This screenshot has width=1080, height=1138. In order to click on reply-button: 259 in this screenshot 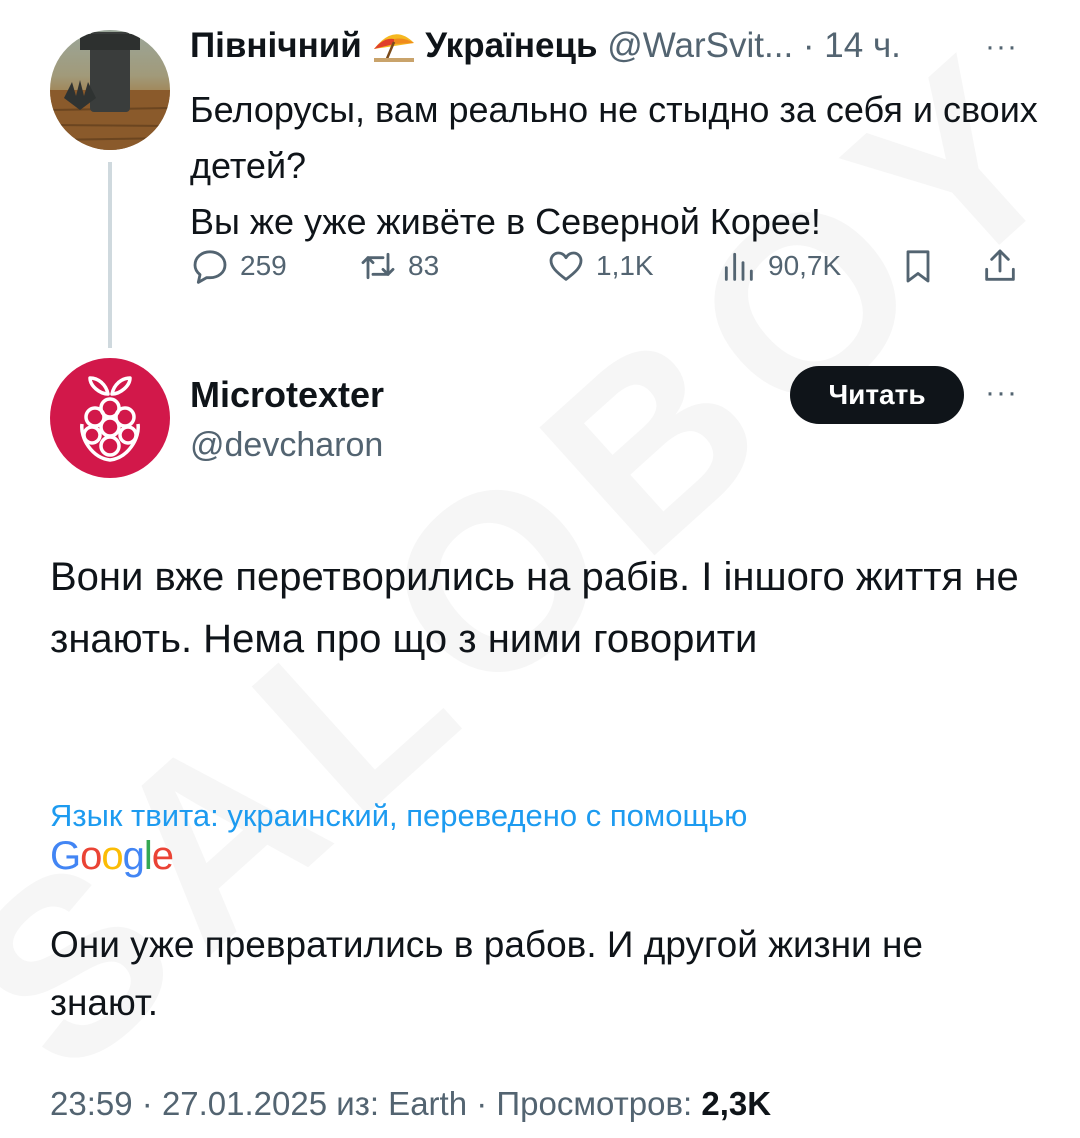, I will do `click(238, 266)`.